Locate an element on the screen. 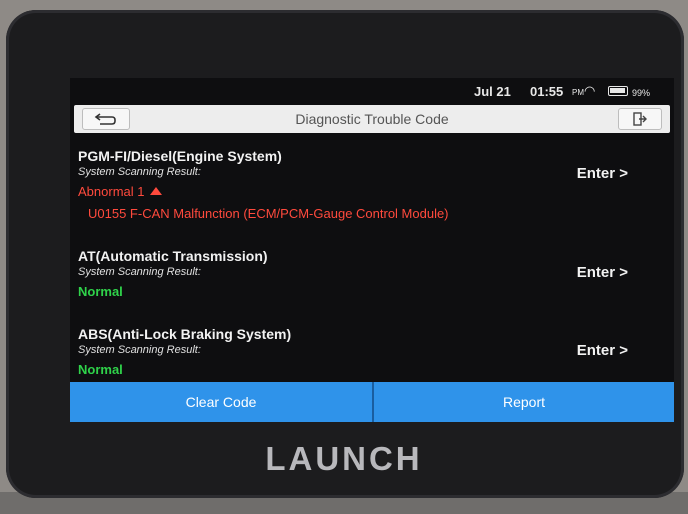 The image size is (688, 514). exit-door-icon is located at coordinates (640, 119).